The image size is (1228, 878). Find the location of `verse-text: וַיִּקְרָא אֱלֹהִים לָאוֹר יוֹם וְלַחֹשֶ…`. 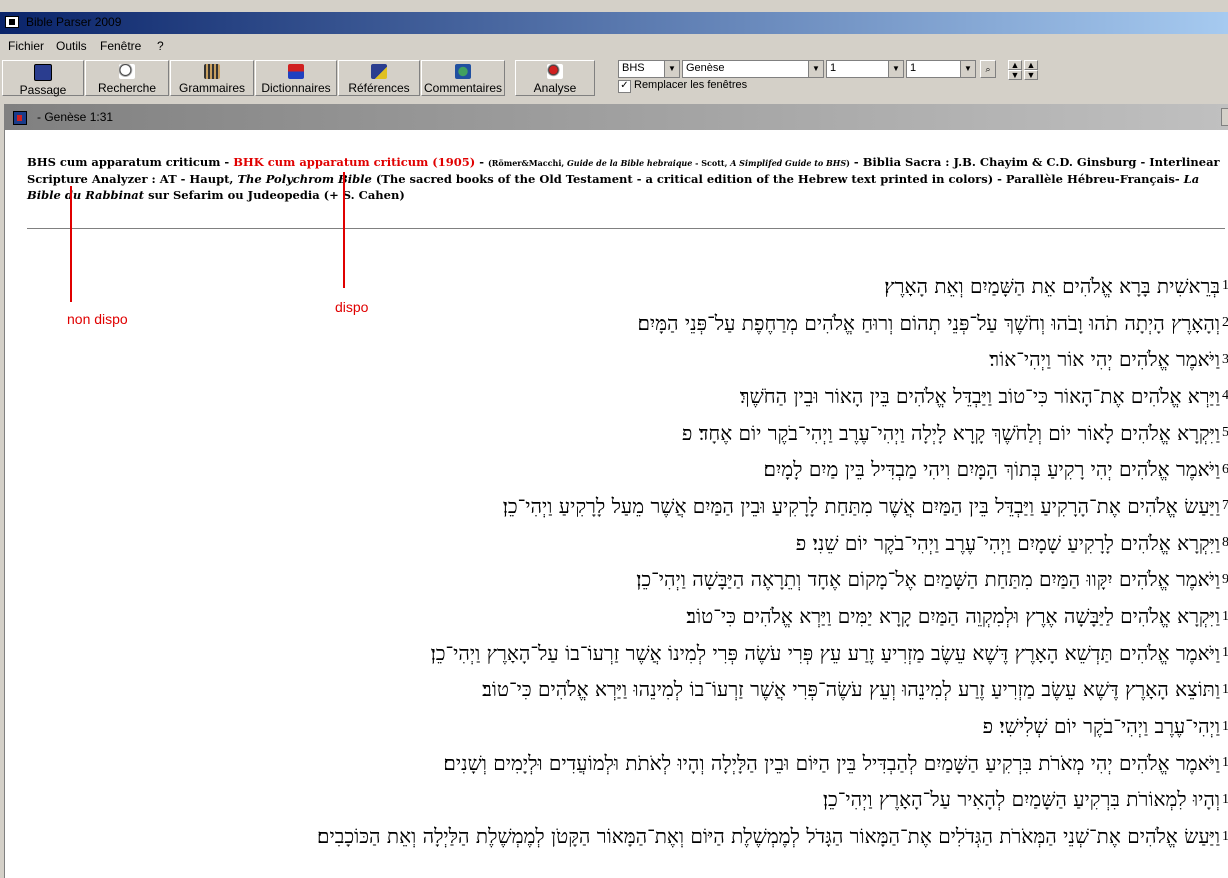

verse-text: וַיִּקְרָא אֱלֹהִים לָאוֹר יוֹם וְלַחֹשֶ… is located at coordinates (951, 433).